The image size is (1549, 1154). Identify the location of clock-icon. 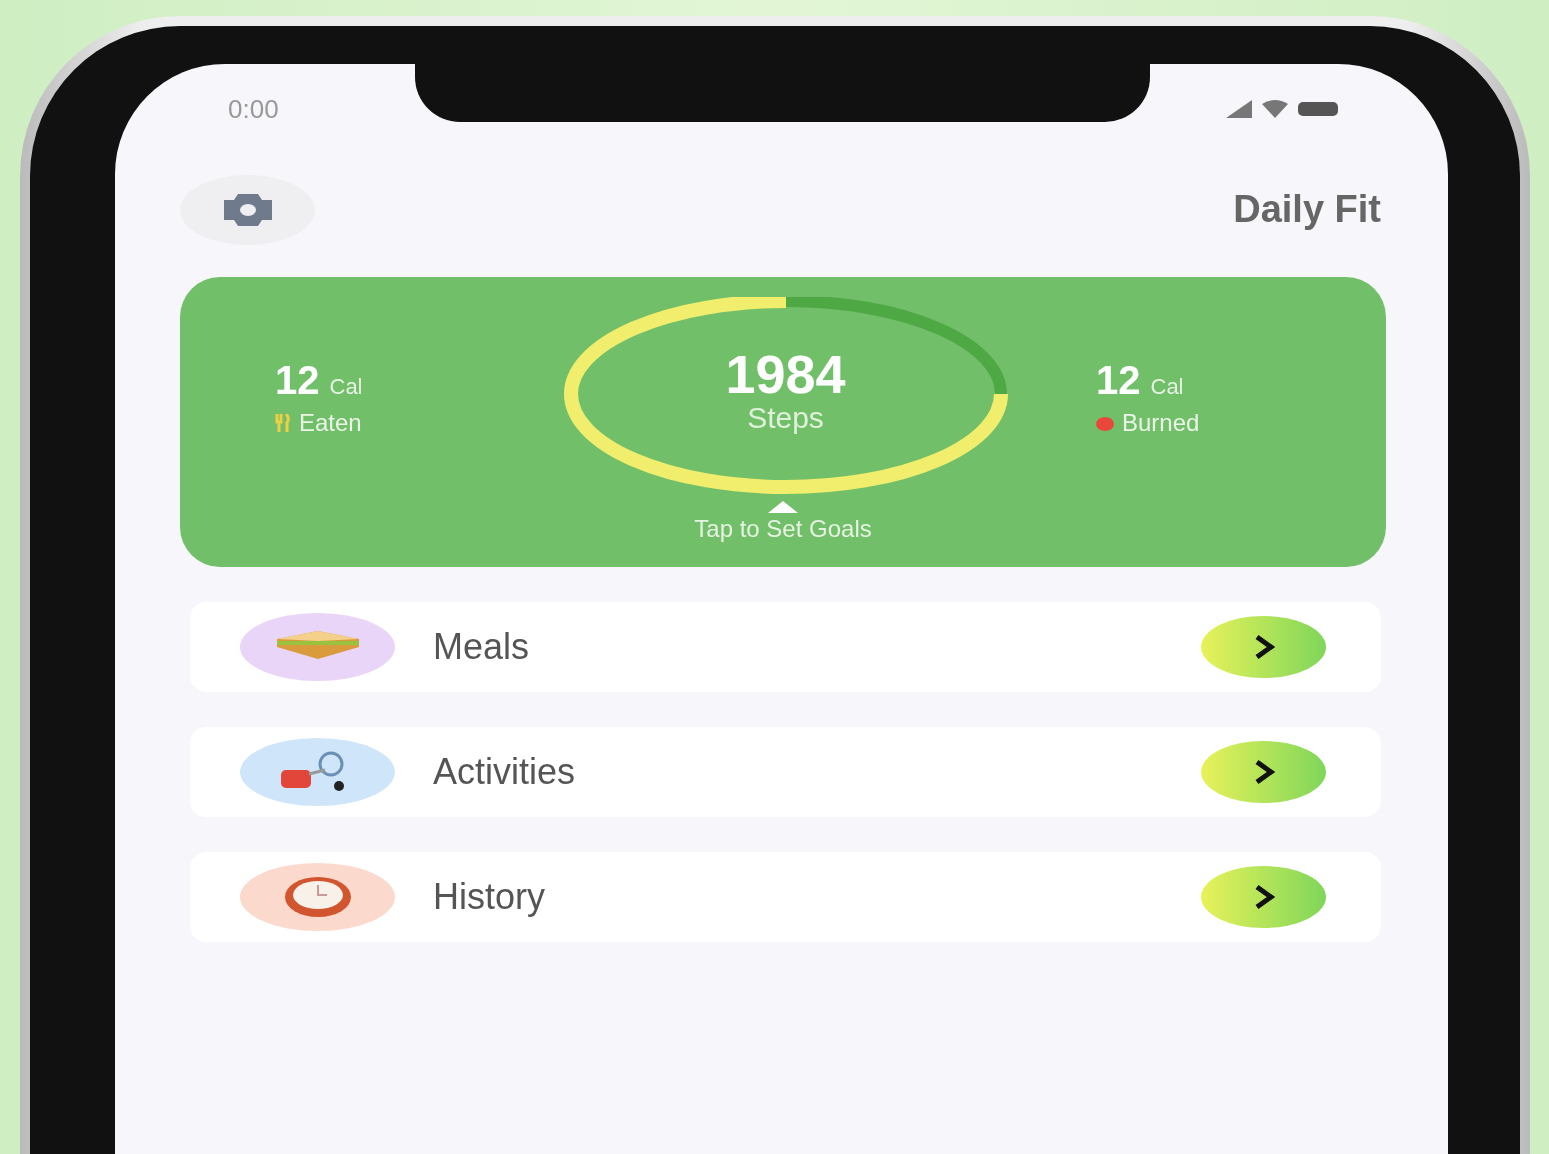
(317, 897).